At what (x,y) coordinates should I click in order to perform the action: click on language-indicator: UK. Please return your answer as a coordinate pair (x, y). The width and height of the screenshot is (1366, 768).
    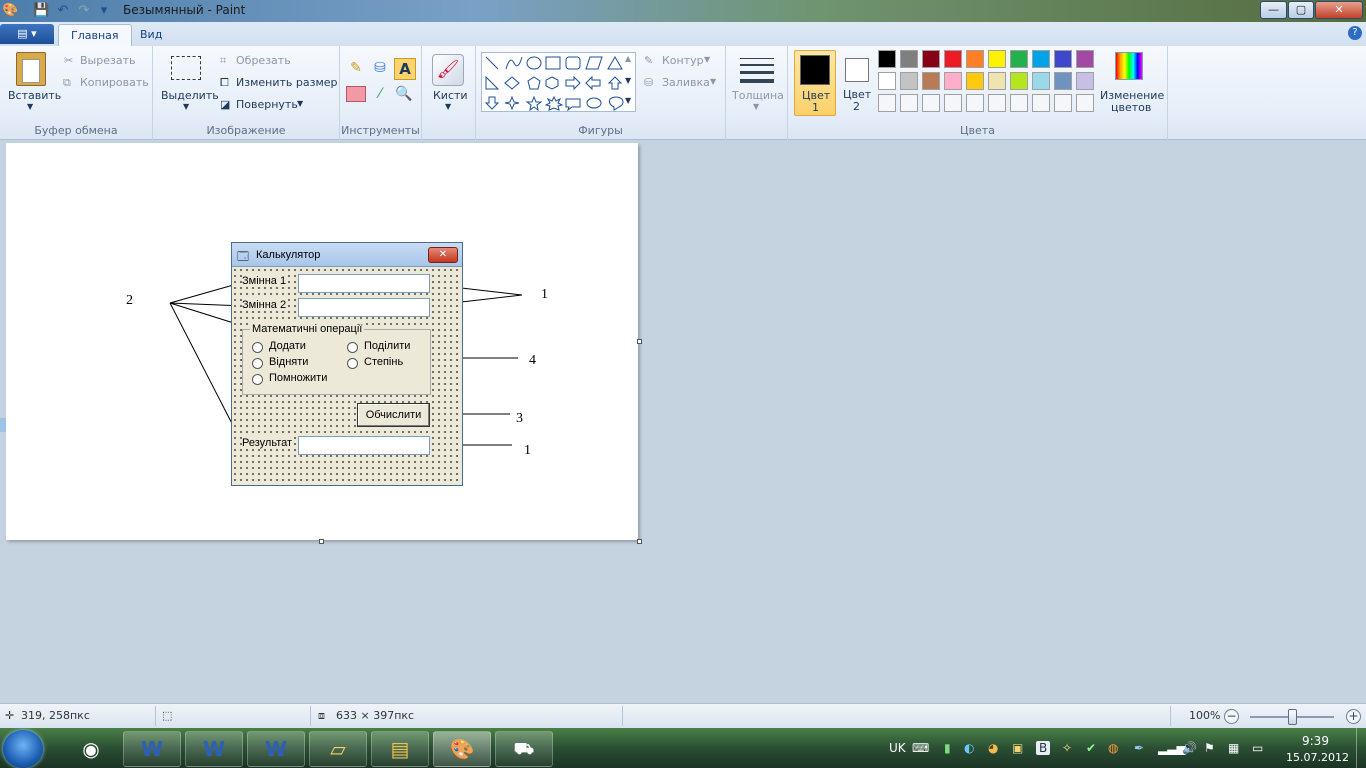
    Looking at the image, I should click on (897, 748).